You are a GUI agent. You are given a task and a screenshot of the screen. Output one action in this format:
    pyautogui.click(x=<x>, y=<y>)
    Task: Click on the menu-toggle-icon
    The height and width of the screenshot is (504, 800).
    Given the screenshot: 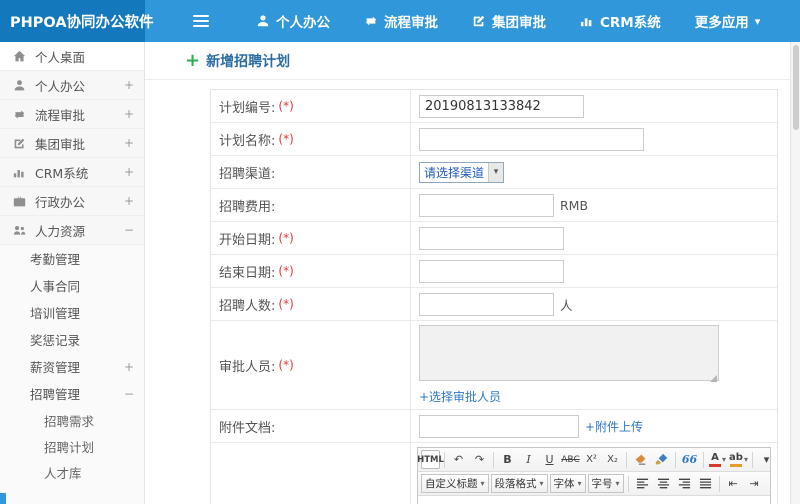 What is the action you would take?
    pyautogui.click(x=201, y=21)
    